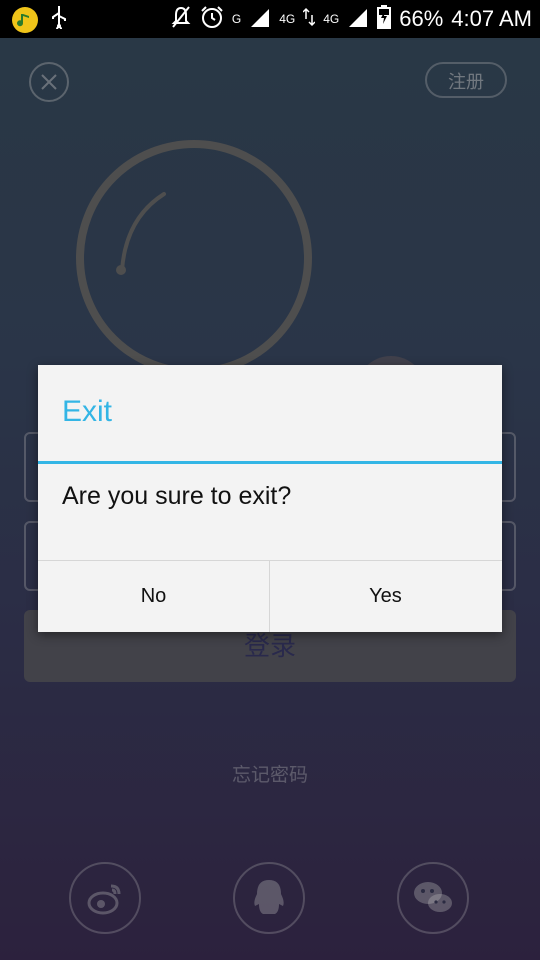  I want to click on battery-percent: 66%, so click(421, 18).